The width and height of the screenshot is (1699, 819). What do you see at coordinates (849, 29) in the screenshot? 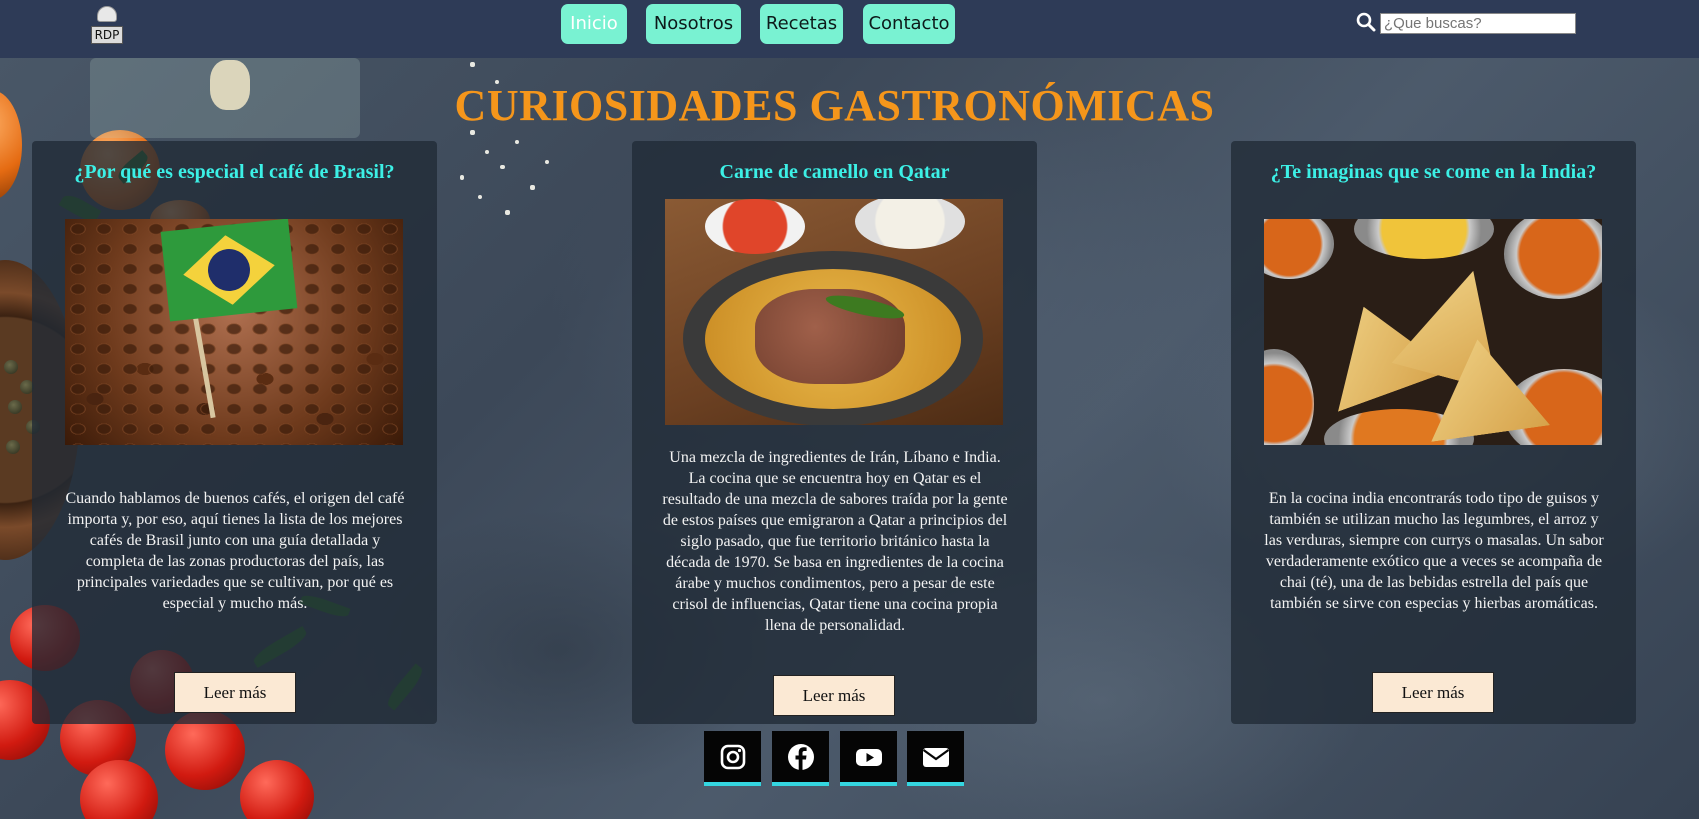
I see `top-navbar: RDP Inicio Nosotros Recetas Contacto` at bounding box center [849, 29].